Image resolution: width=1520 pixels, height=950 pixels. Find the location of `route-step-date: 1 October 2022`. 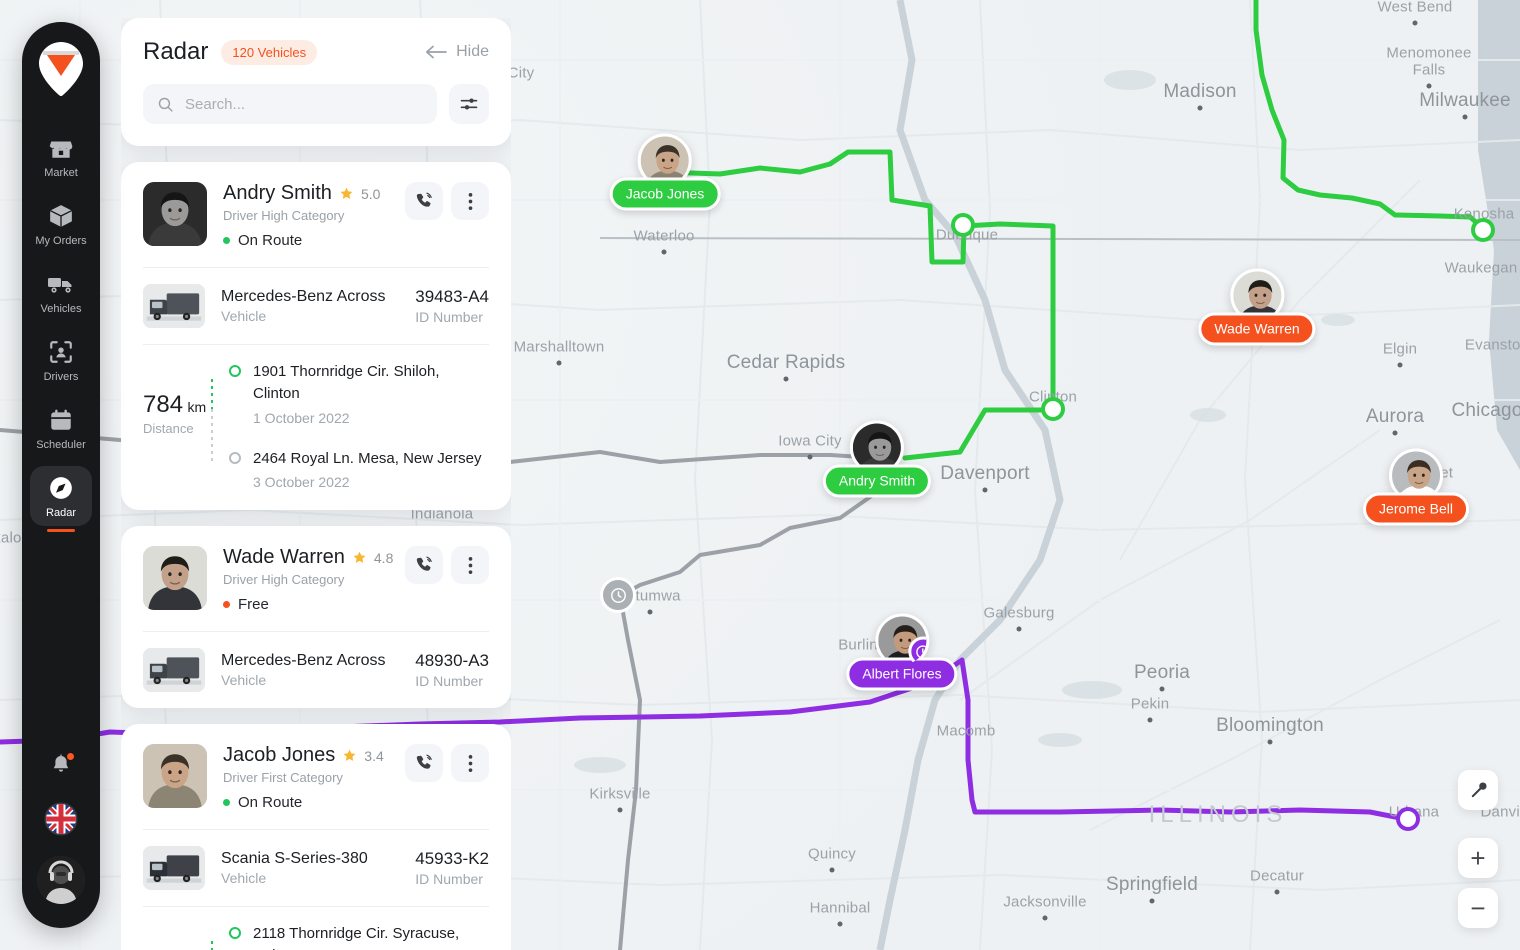

route-step-date: 1 October 2022 is located at coordinates (301, 417).